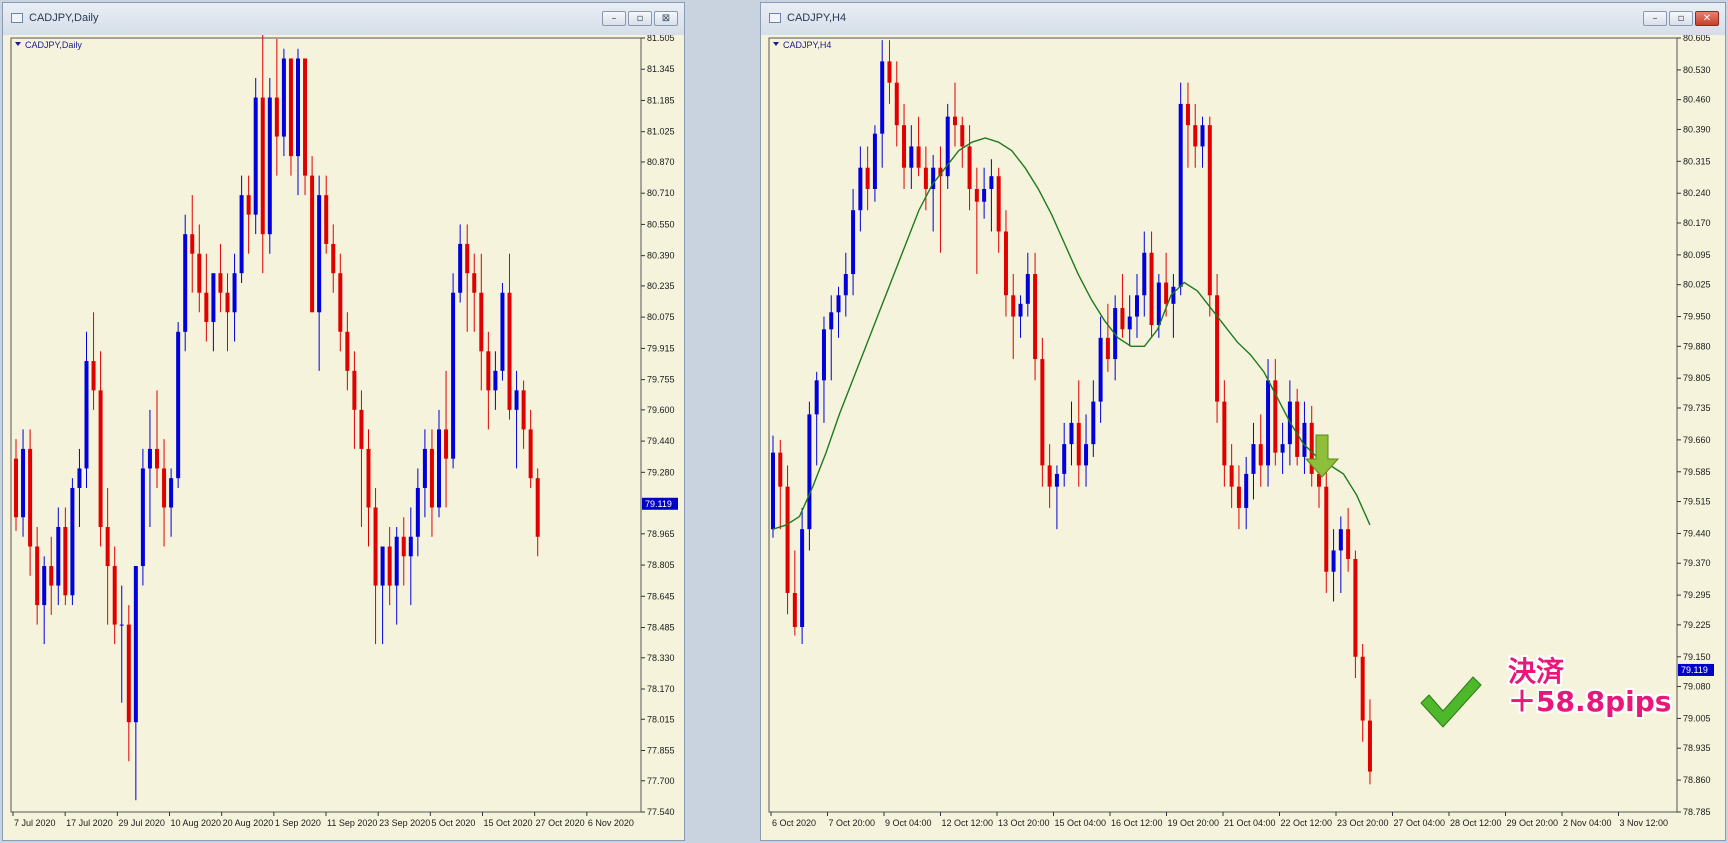  I want to click on y-tick-label: 79.585, so click(1697, 472).